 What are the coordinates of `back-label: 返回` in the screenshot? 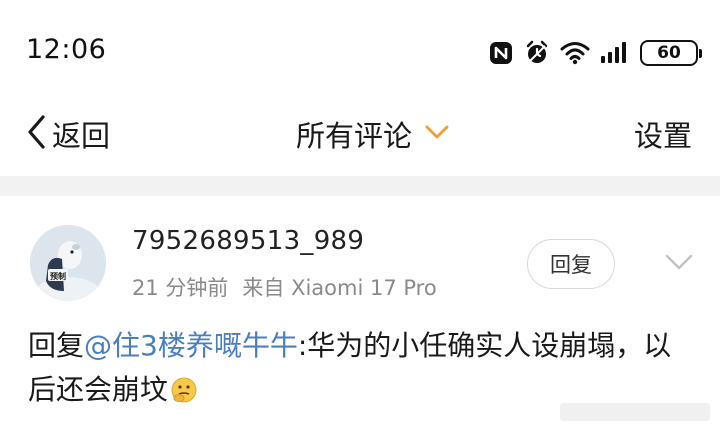 It's located at (81, 136).